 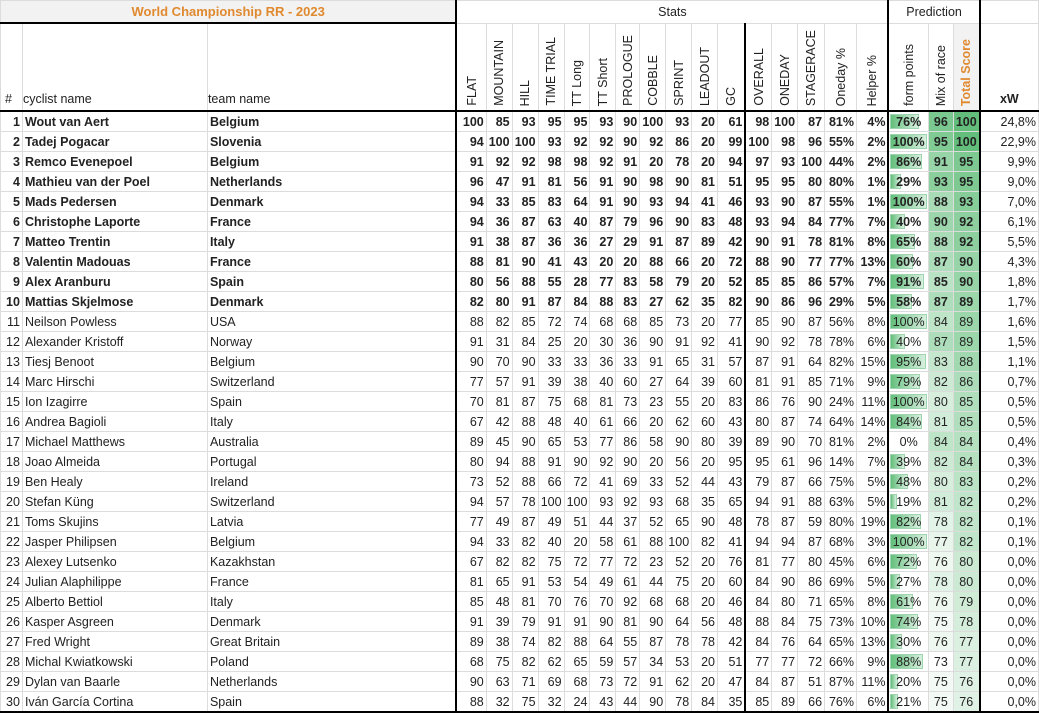 I want to click on stat-cell-cobble: 20, so click(x=653, y=161).